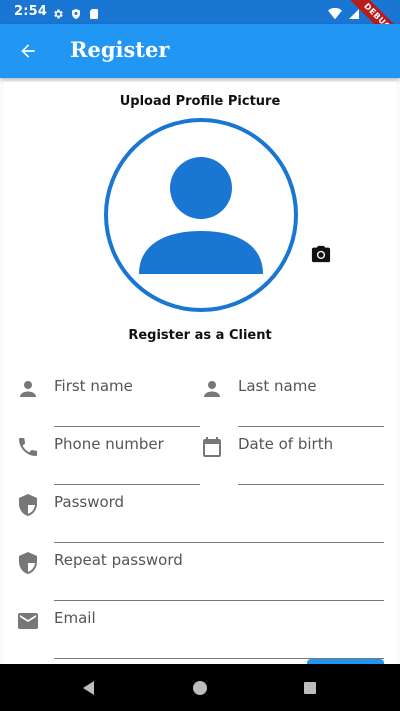 This screenshot has height=711, width=400. Describe the element at coordinates (120, 49) in the screenshot. I see `page-title: Register` at that location.